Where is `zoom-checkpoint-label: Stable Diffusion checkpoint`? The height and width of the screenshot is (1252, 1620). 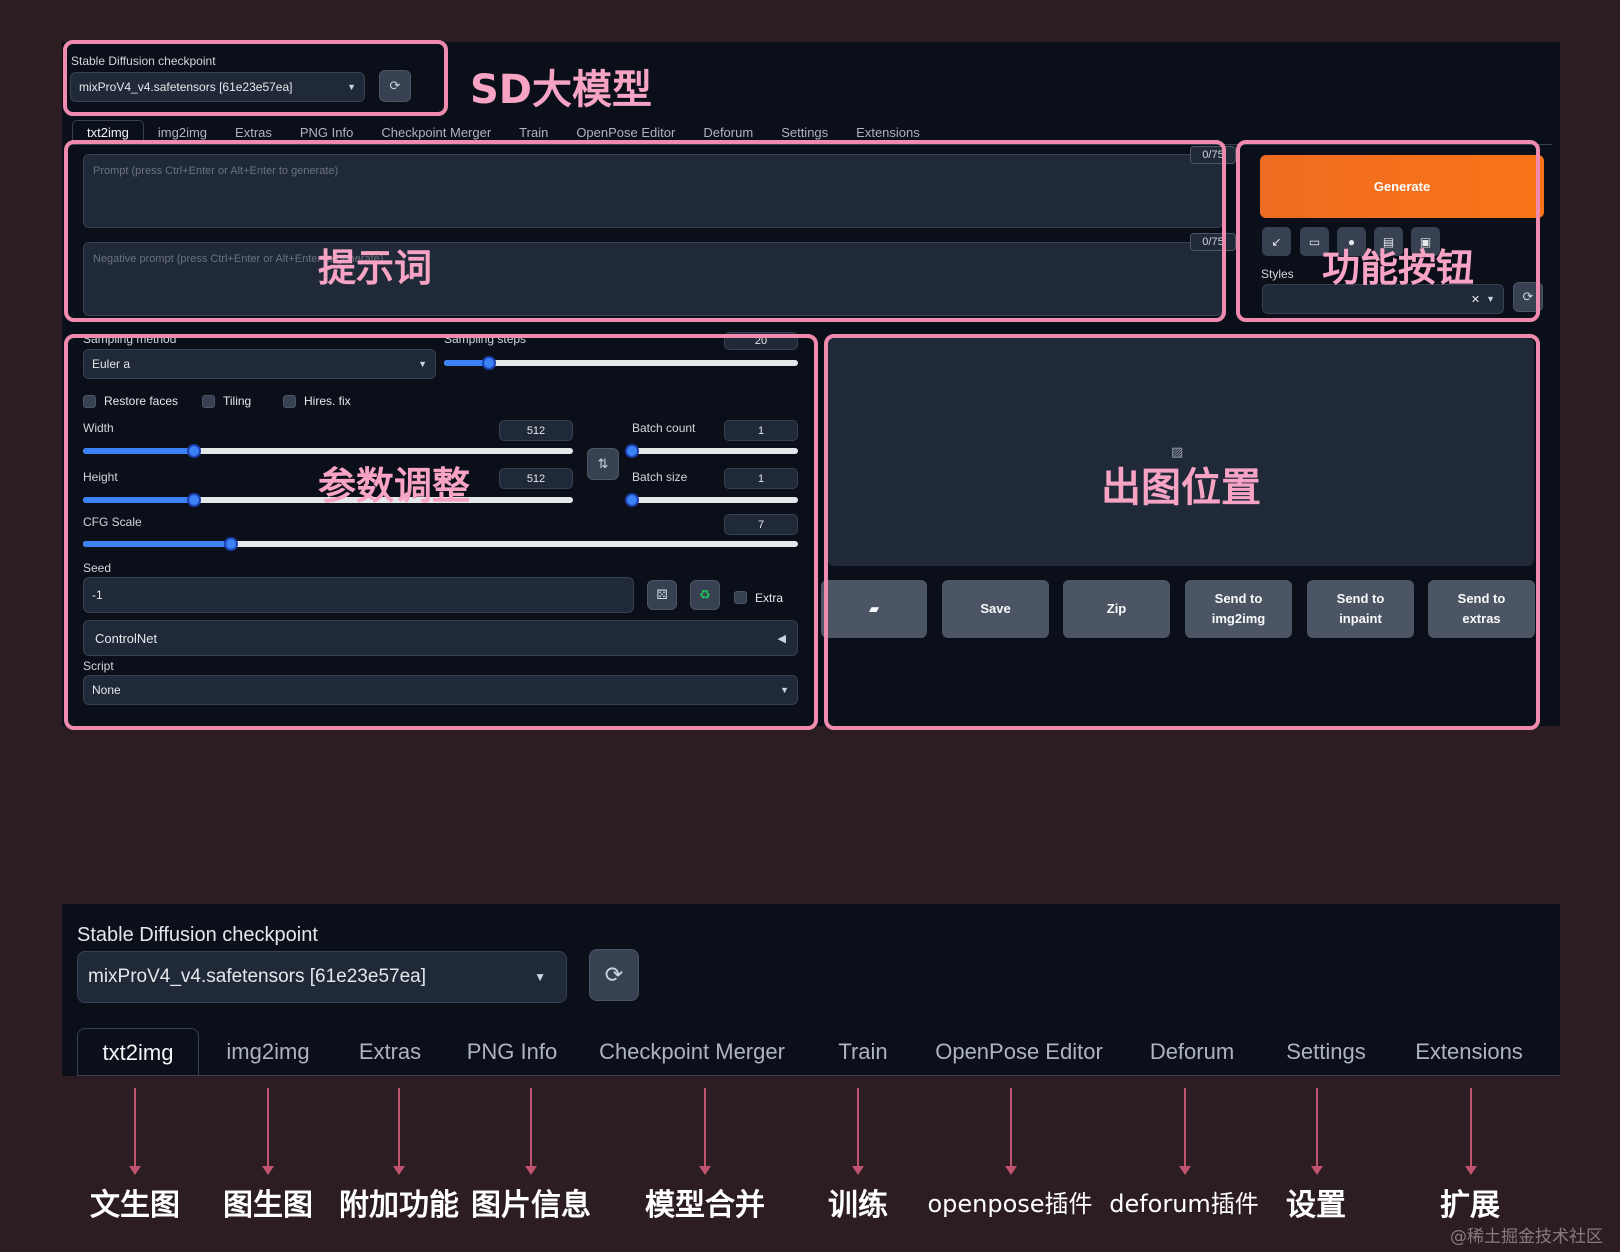
zoom-checkpoint-label: Stable Diffusion checkpoint is located at coordinates (197, 935).